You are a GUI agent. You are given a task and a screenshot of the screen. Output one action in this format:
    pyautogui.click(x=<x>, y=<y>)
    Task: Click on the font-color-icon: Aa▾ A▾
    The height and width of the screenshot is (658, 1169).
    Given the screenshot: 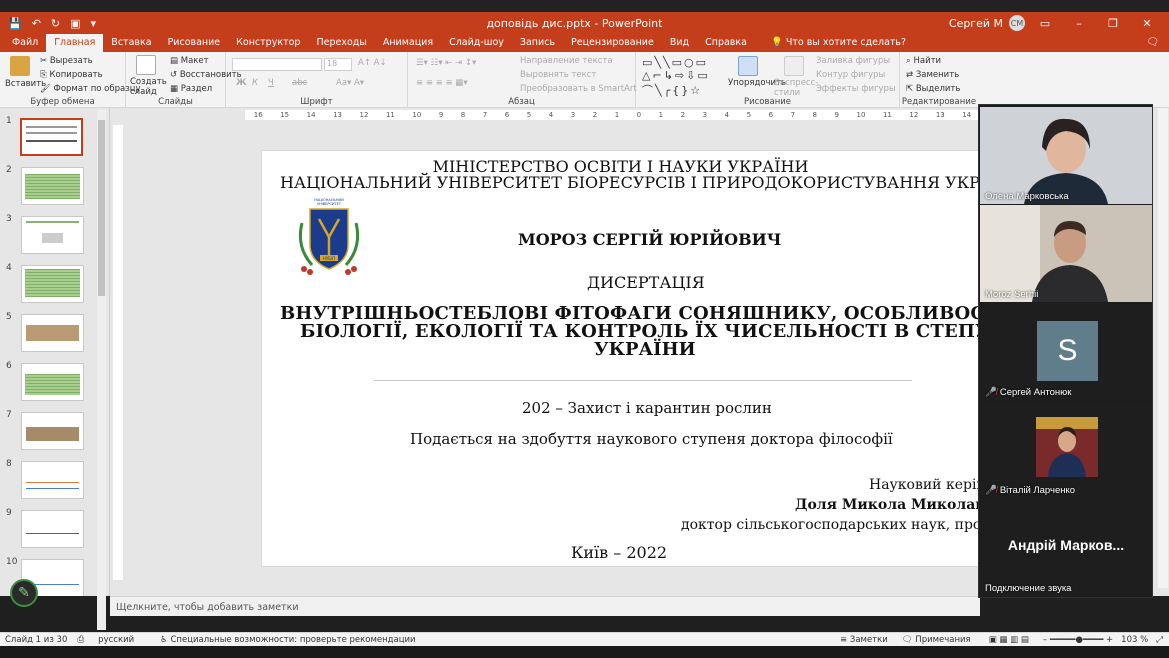 What is the action you would take?
    pyautogui.click(x=350, y=83)
    